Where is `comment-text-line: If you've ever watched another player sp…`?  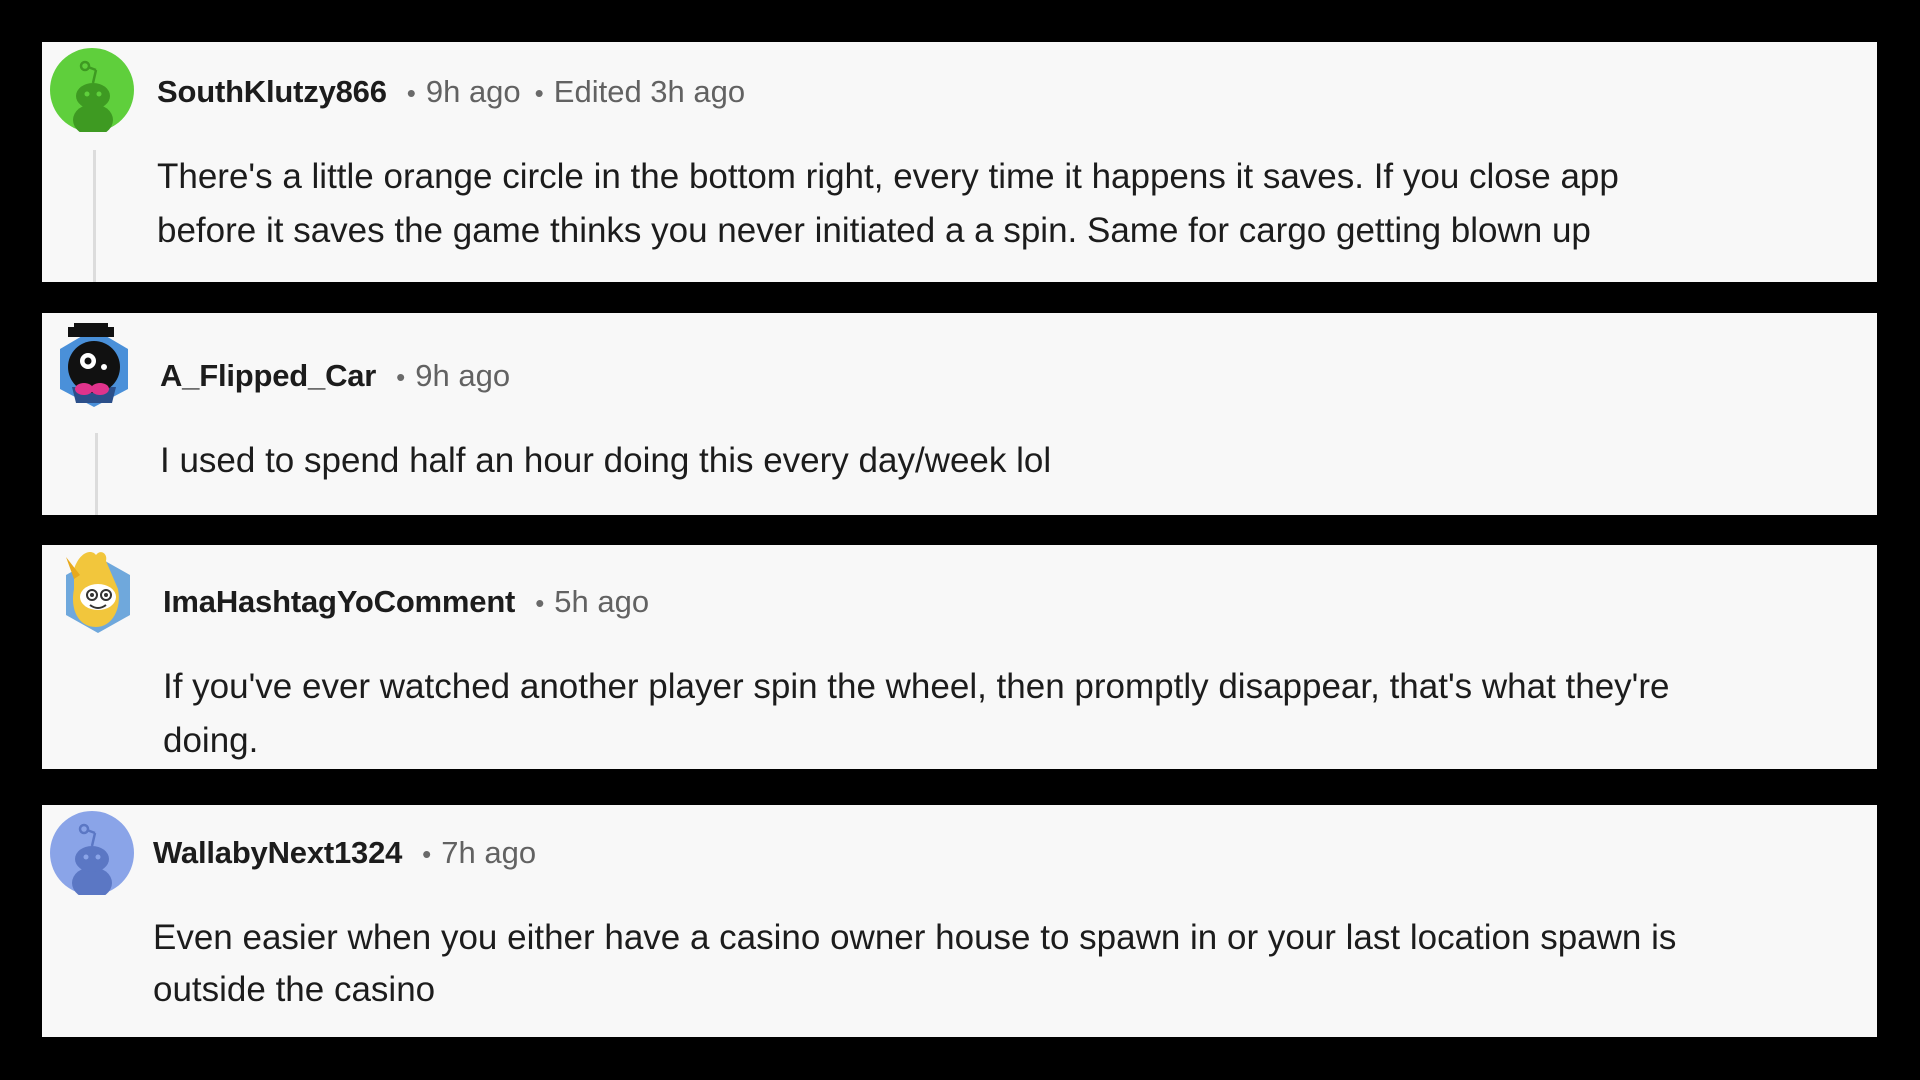
comment-text-line: If you've ever watched another player sp… is located at coordinates (916, 686).